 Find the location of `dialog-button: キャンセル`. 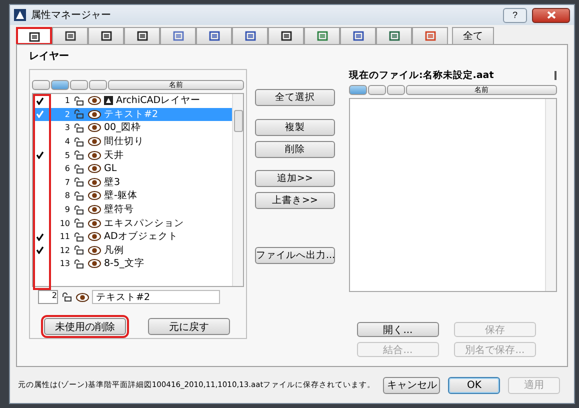

dialog-button: キャンセル is located at coordinates (411, 385).